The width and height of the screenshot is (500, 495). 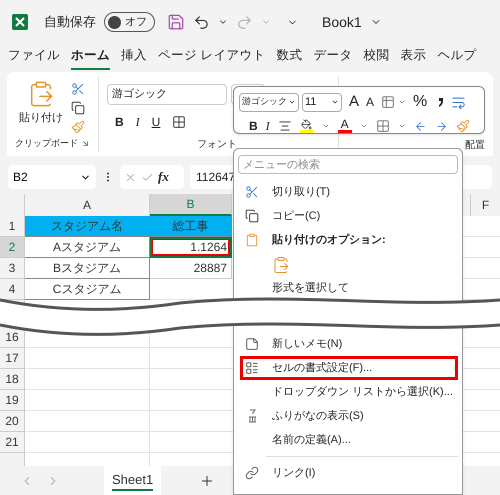 What do you see at coordinates (252, 473) in the screenshot?
I see `link-icon` at bounding box center [252, 473].